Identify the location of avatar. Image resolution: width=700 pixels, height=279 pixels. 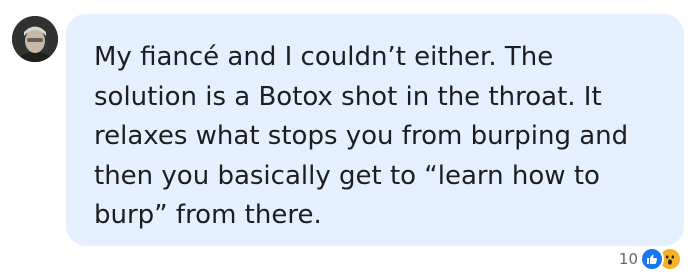
(35, 39).